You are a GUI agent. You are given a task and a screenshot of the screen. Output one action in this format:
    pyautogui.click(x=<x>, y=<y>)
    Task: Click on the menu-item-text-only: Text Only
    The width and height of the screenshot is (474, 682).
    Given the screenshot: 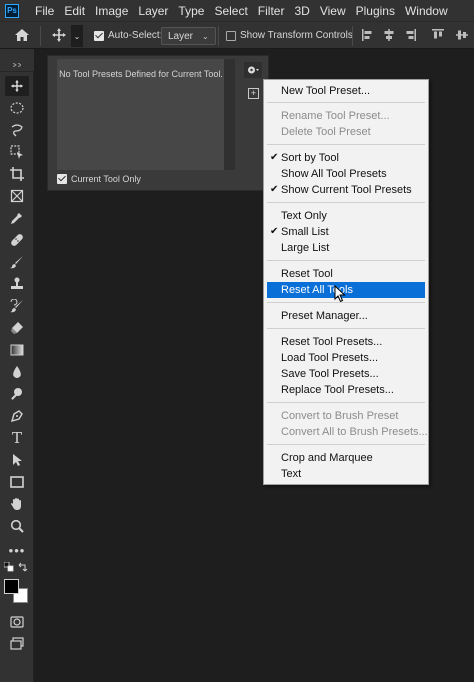 What is the action you would take?
    pyautogui.click(x=346, y=216)
    